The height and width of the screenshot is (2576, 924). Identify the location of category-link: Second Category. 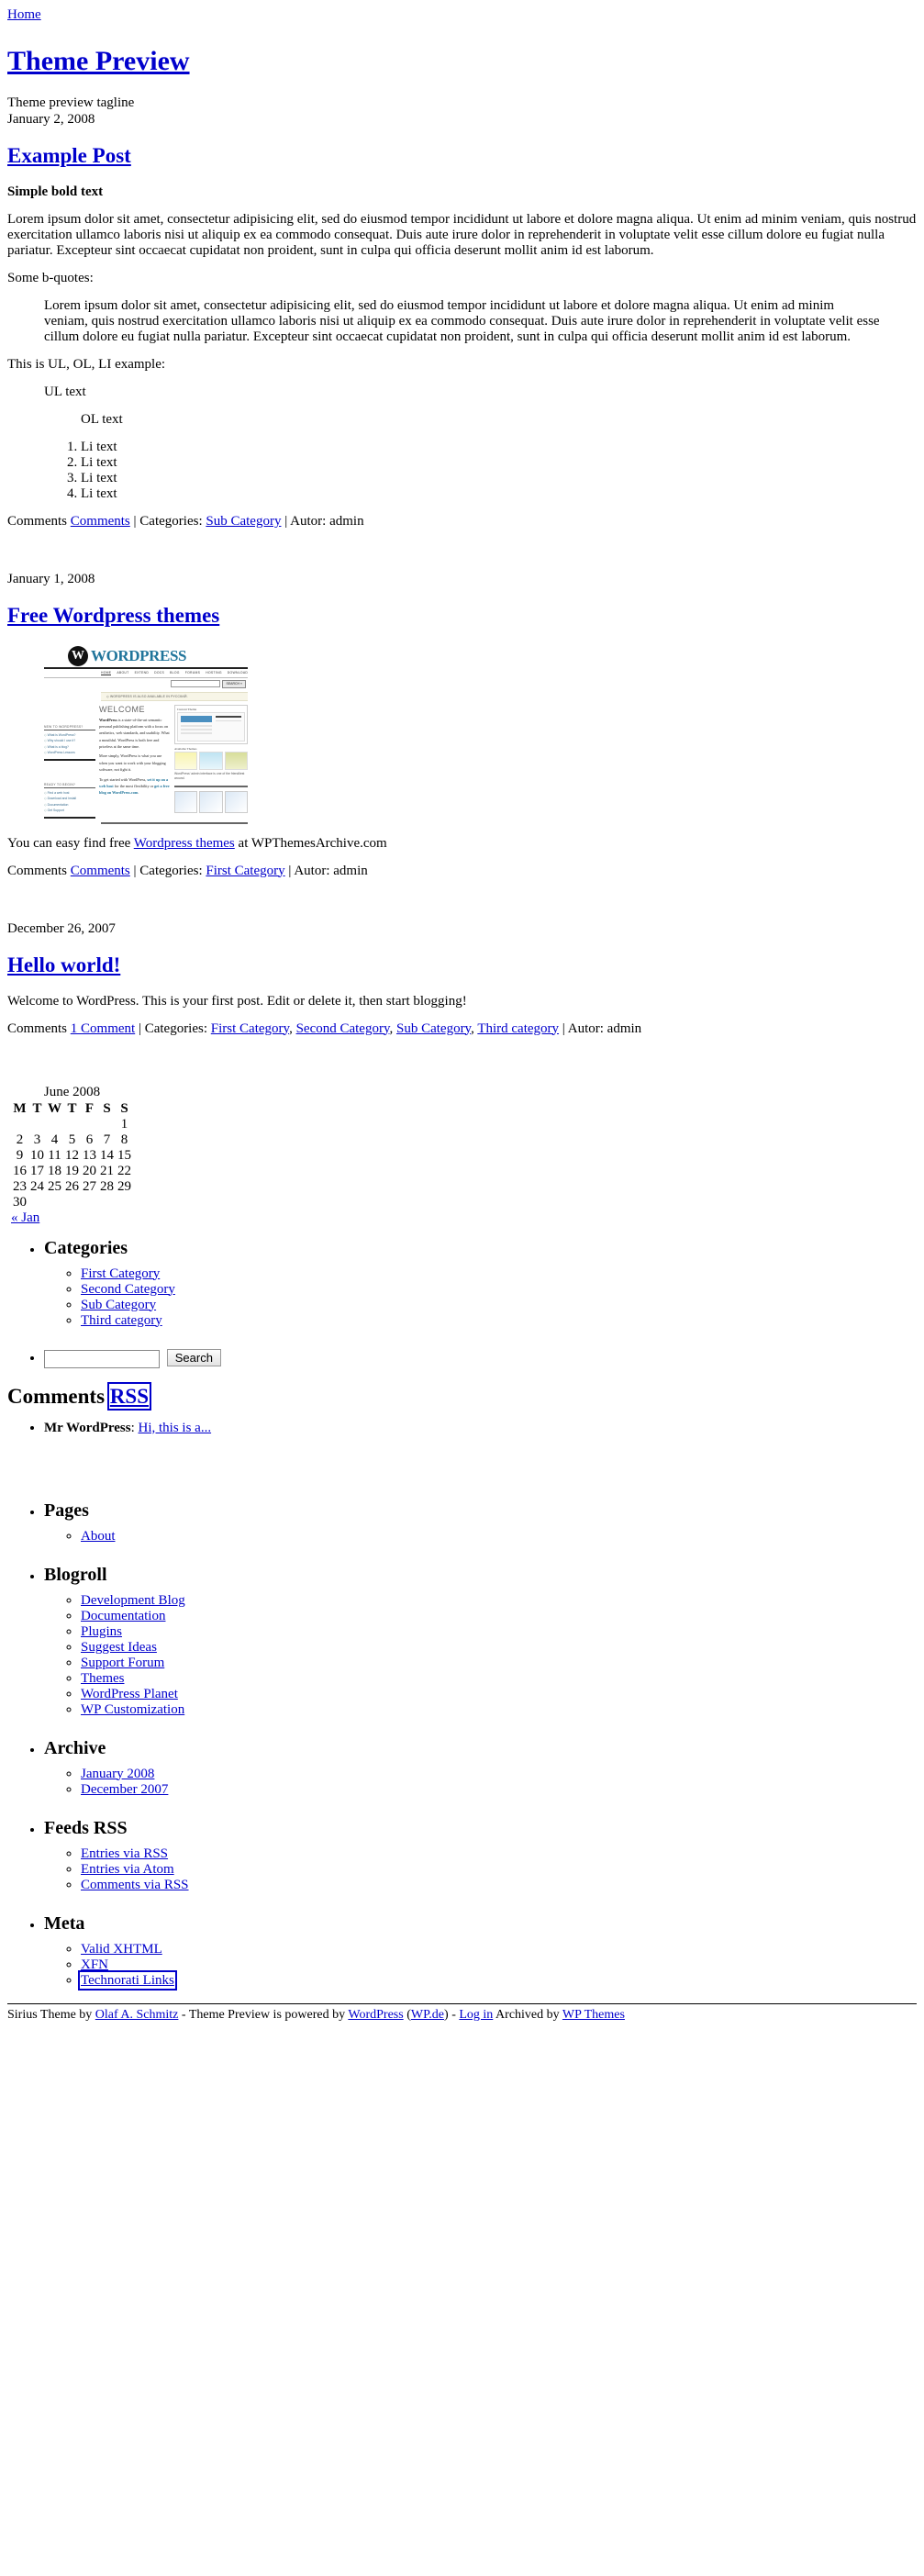
(343, 1028).